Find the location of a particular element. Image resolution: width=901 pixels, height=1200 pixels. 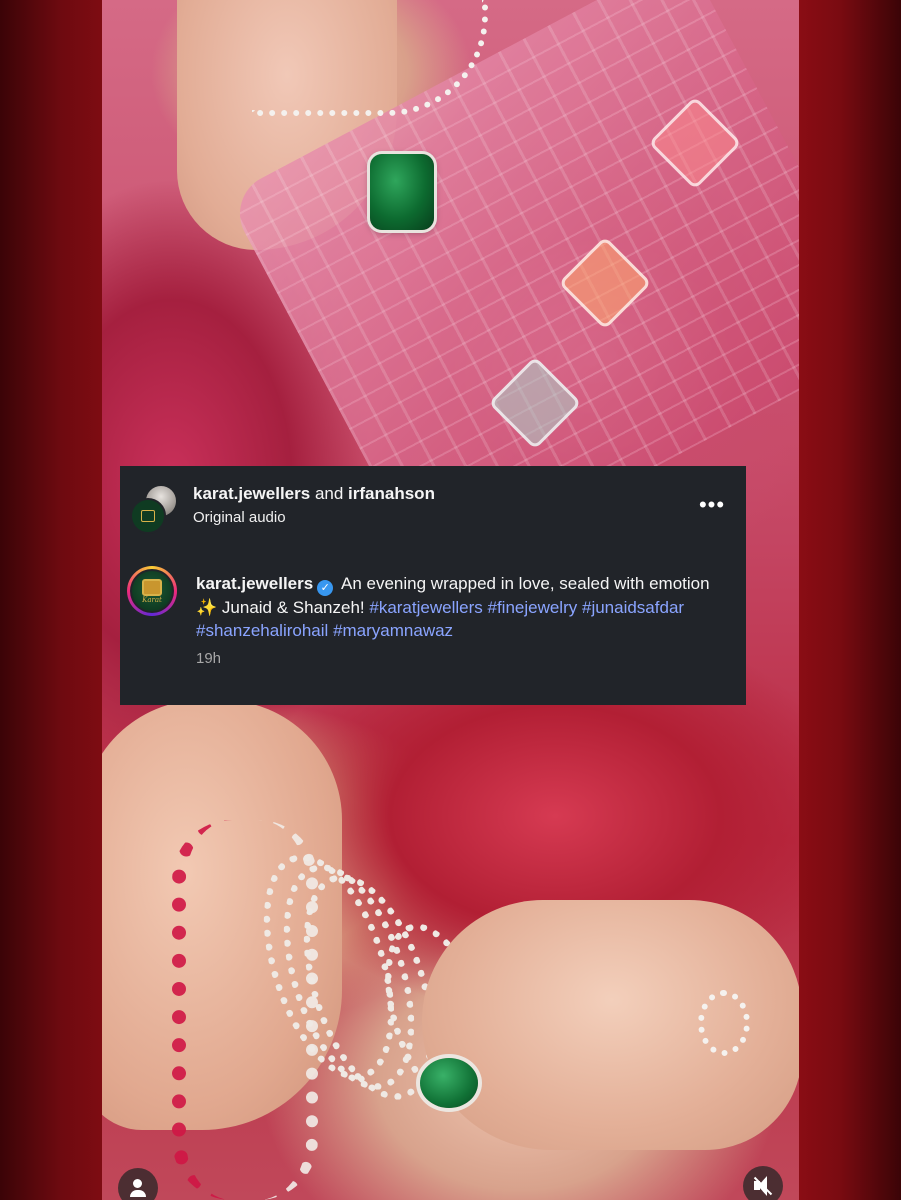

video-diamond-ring is located at coordinates (724, 1023).